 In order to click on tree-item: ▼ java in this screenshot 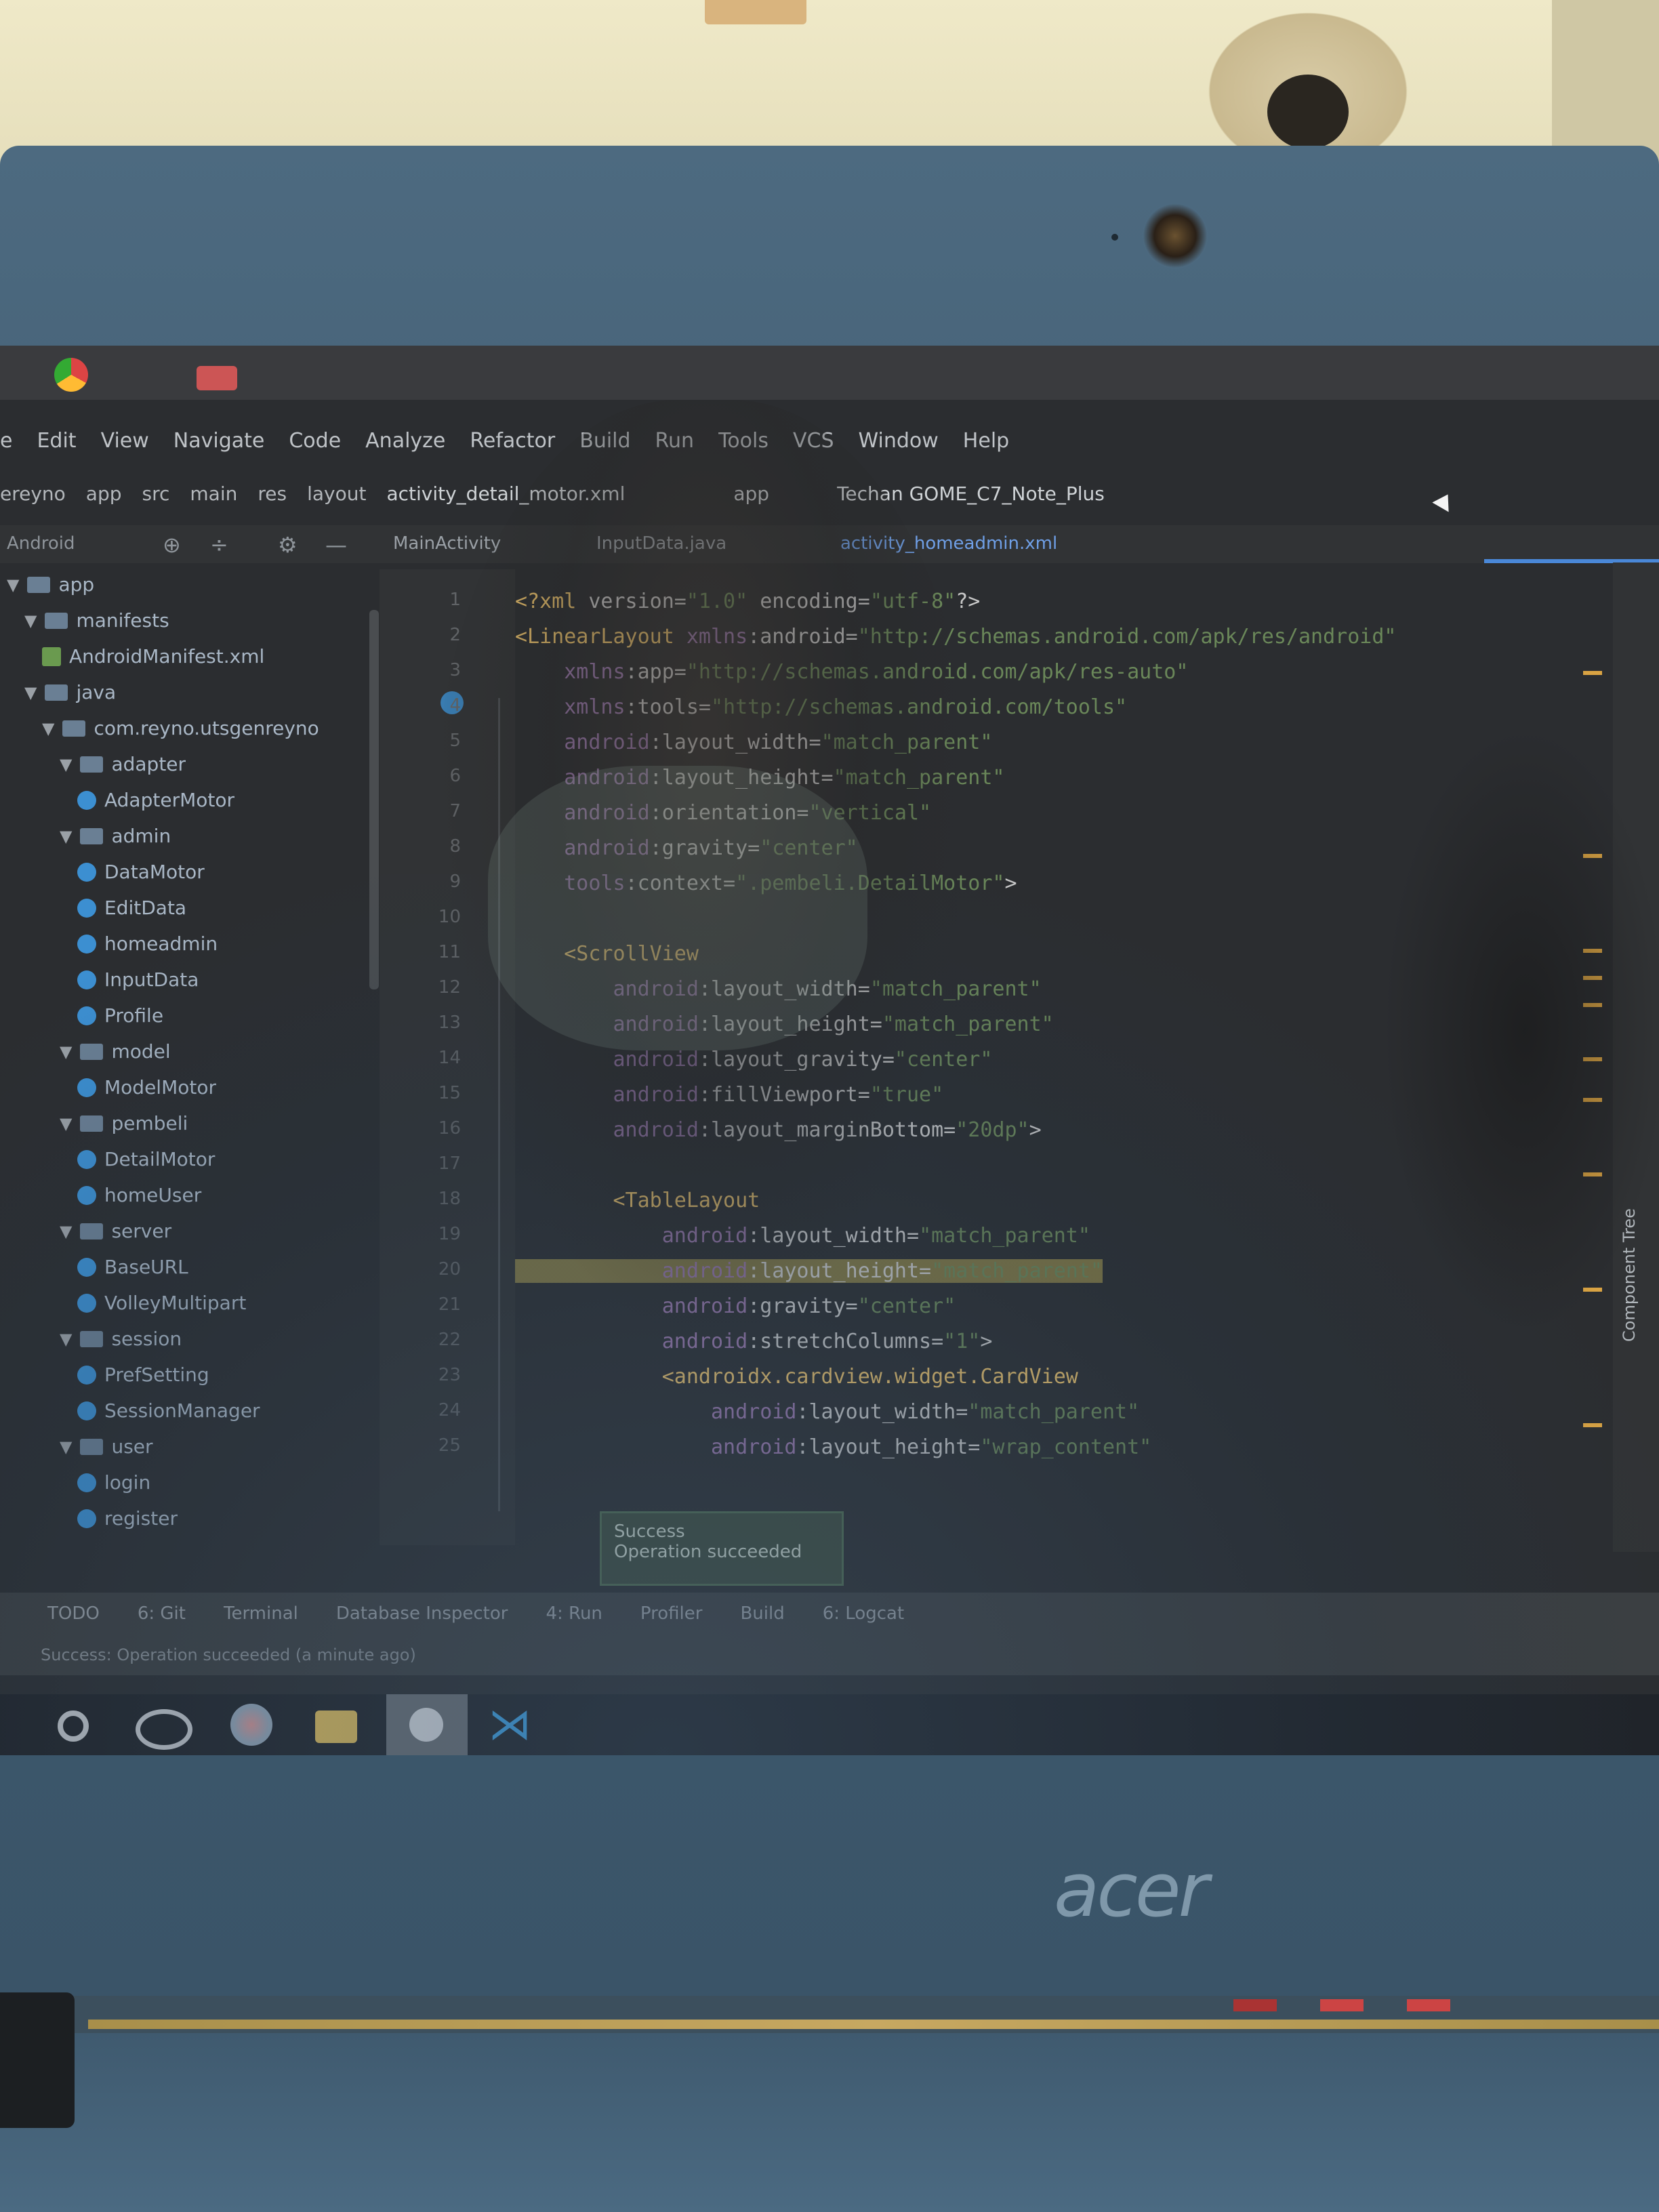, I will do `click(70, 692)`.